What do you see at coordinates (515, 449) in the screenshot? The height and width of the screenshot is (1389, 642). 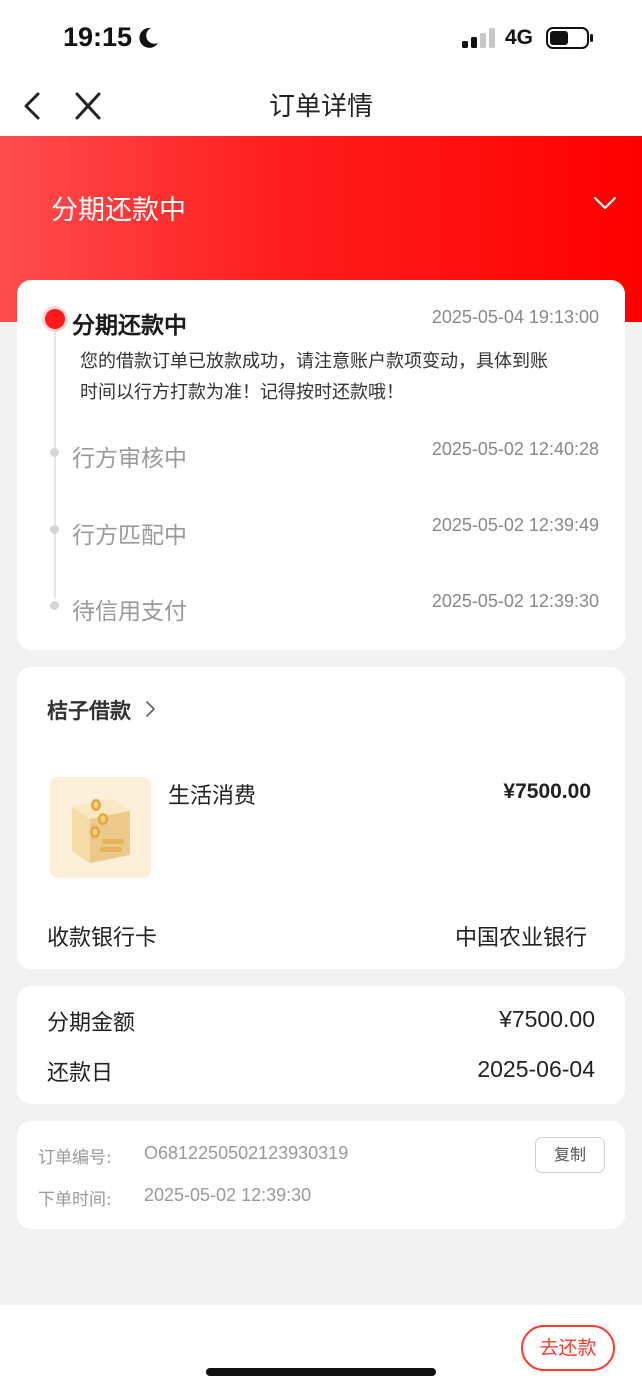 I see `timeline-step-time: 2025-05-02 12:40:28` at bounding box center [515, 449].